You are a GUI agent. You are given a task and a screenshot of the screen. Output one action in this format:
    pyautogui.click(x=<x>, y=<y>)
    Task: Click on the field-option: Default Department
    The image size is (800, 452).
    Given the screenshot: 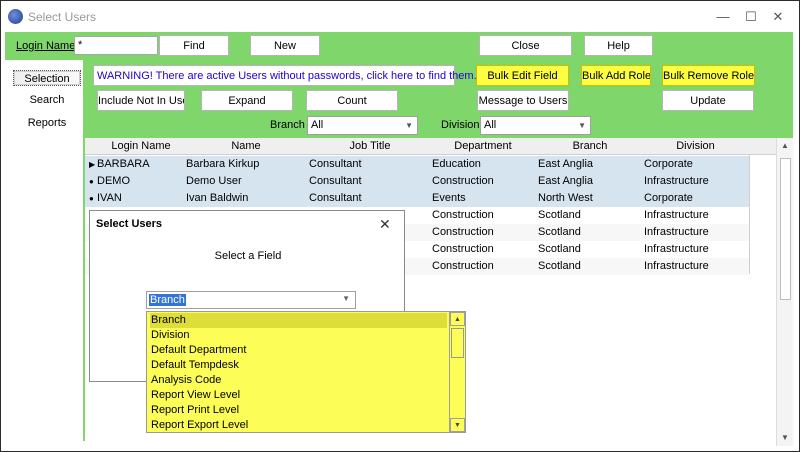 What is the action you would take?
    pyautogui.click(x=298, y=350)
    